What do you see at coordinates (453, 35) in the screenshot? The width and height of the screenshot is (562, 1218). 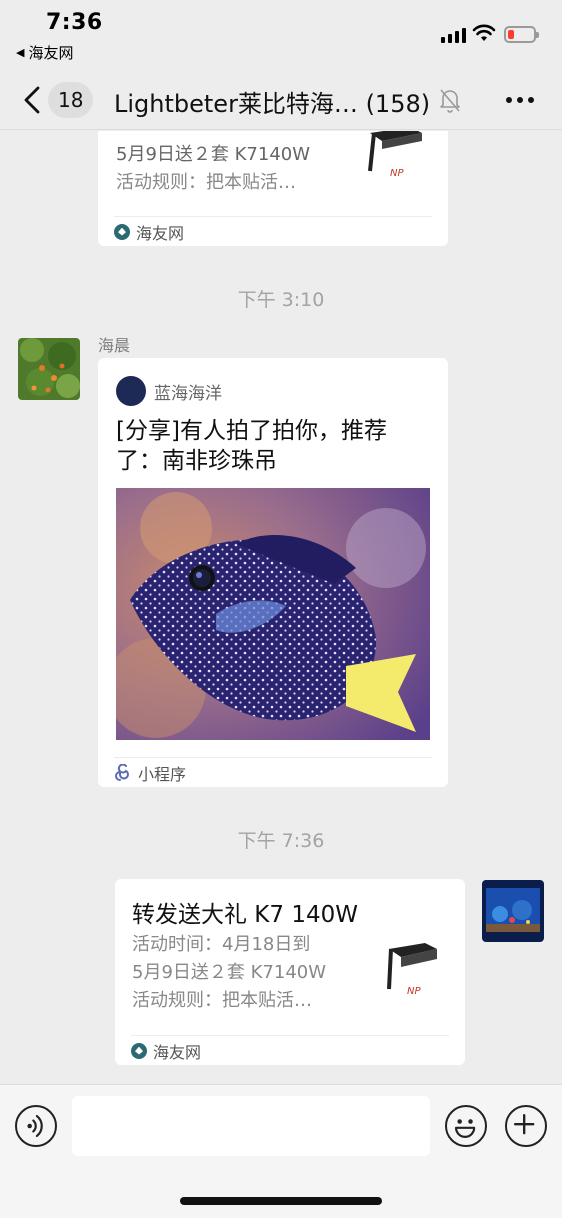 I see `cellular-signal-icon` at bounding box center [453, 35].